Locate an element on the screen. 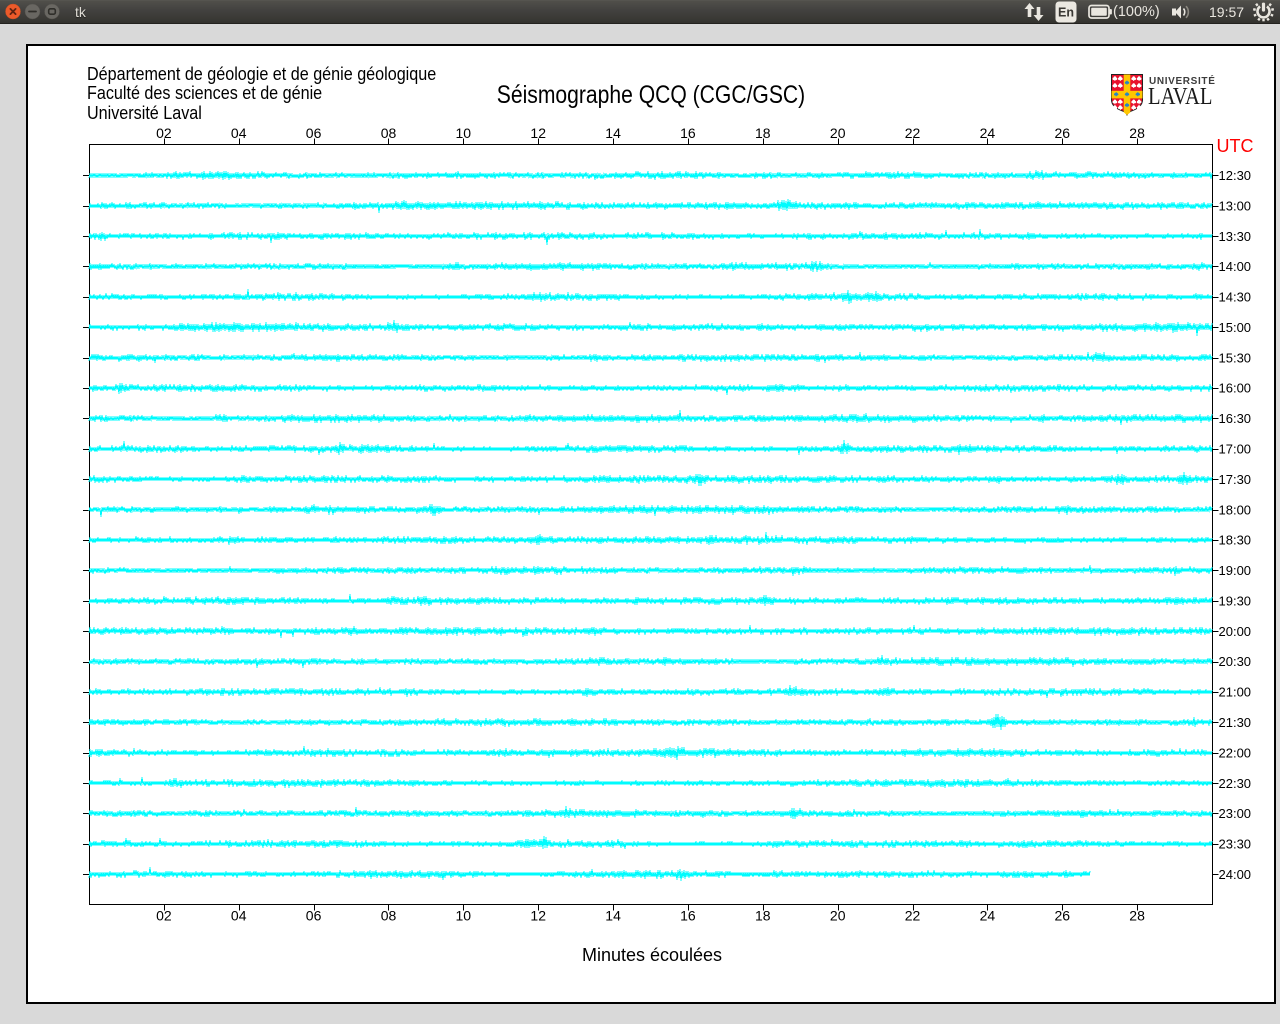 This screenshot has width=1280, height=1024. svg-text: 18:30 is located at coordinates (1235, 540).